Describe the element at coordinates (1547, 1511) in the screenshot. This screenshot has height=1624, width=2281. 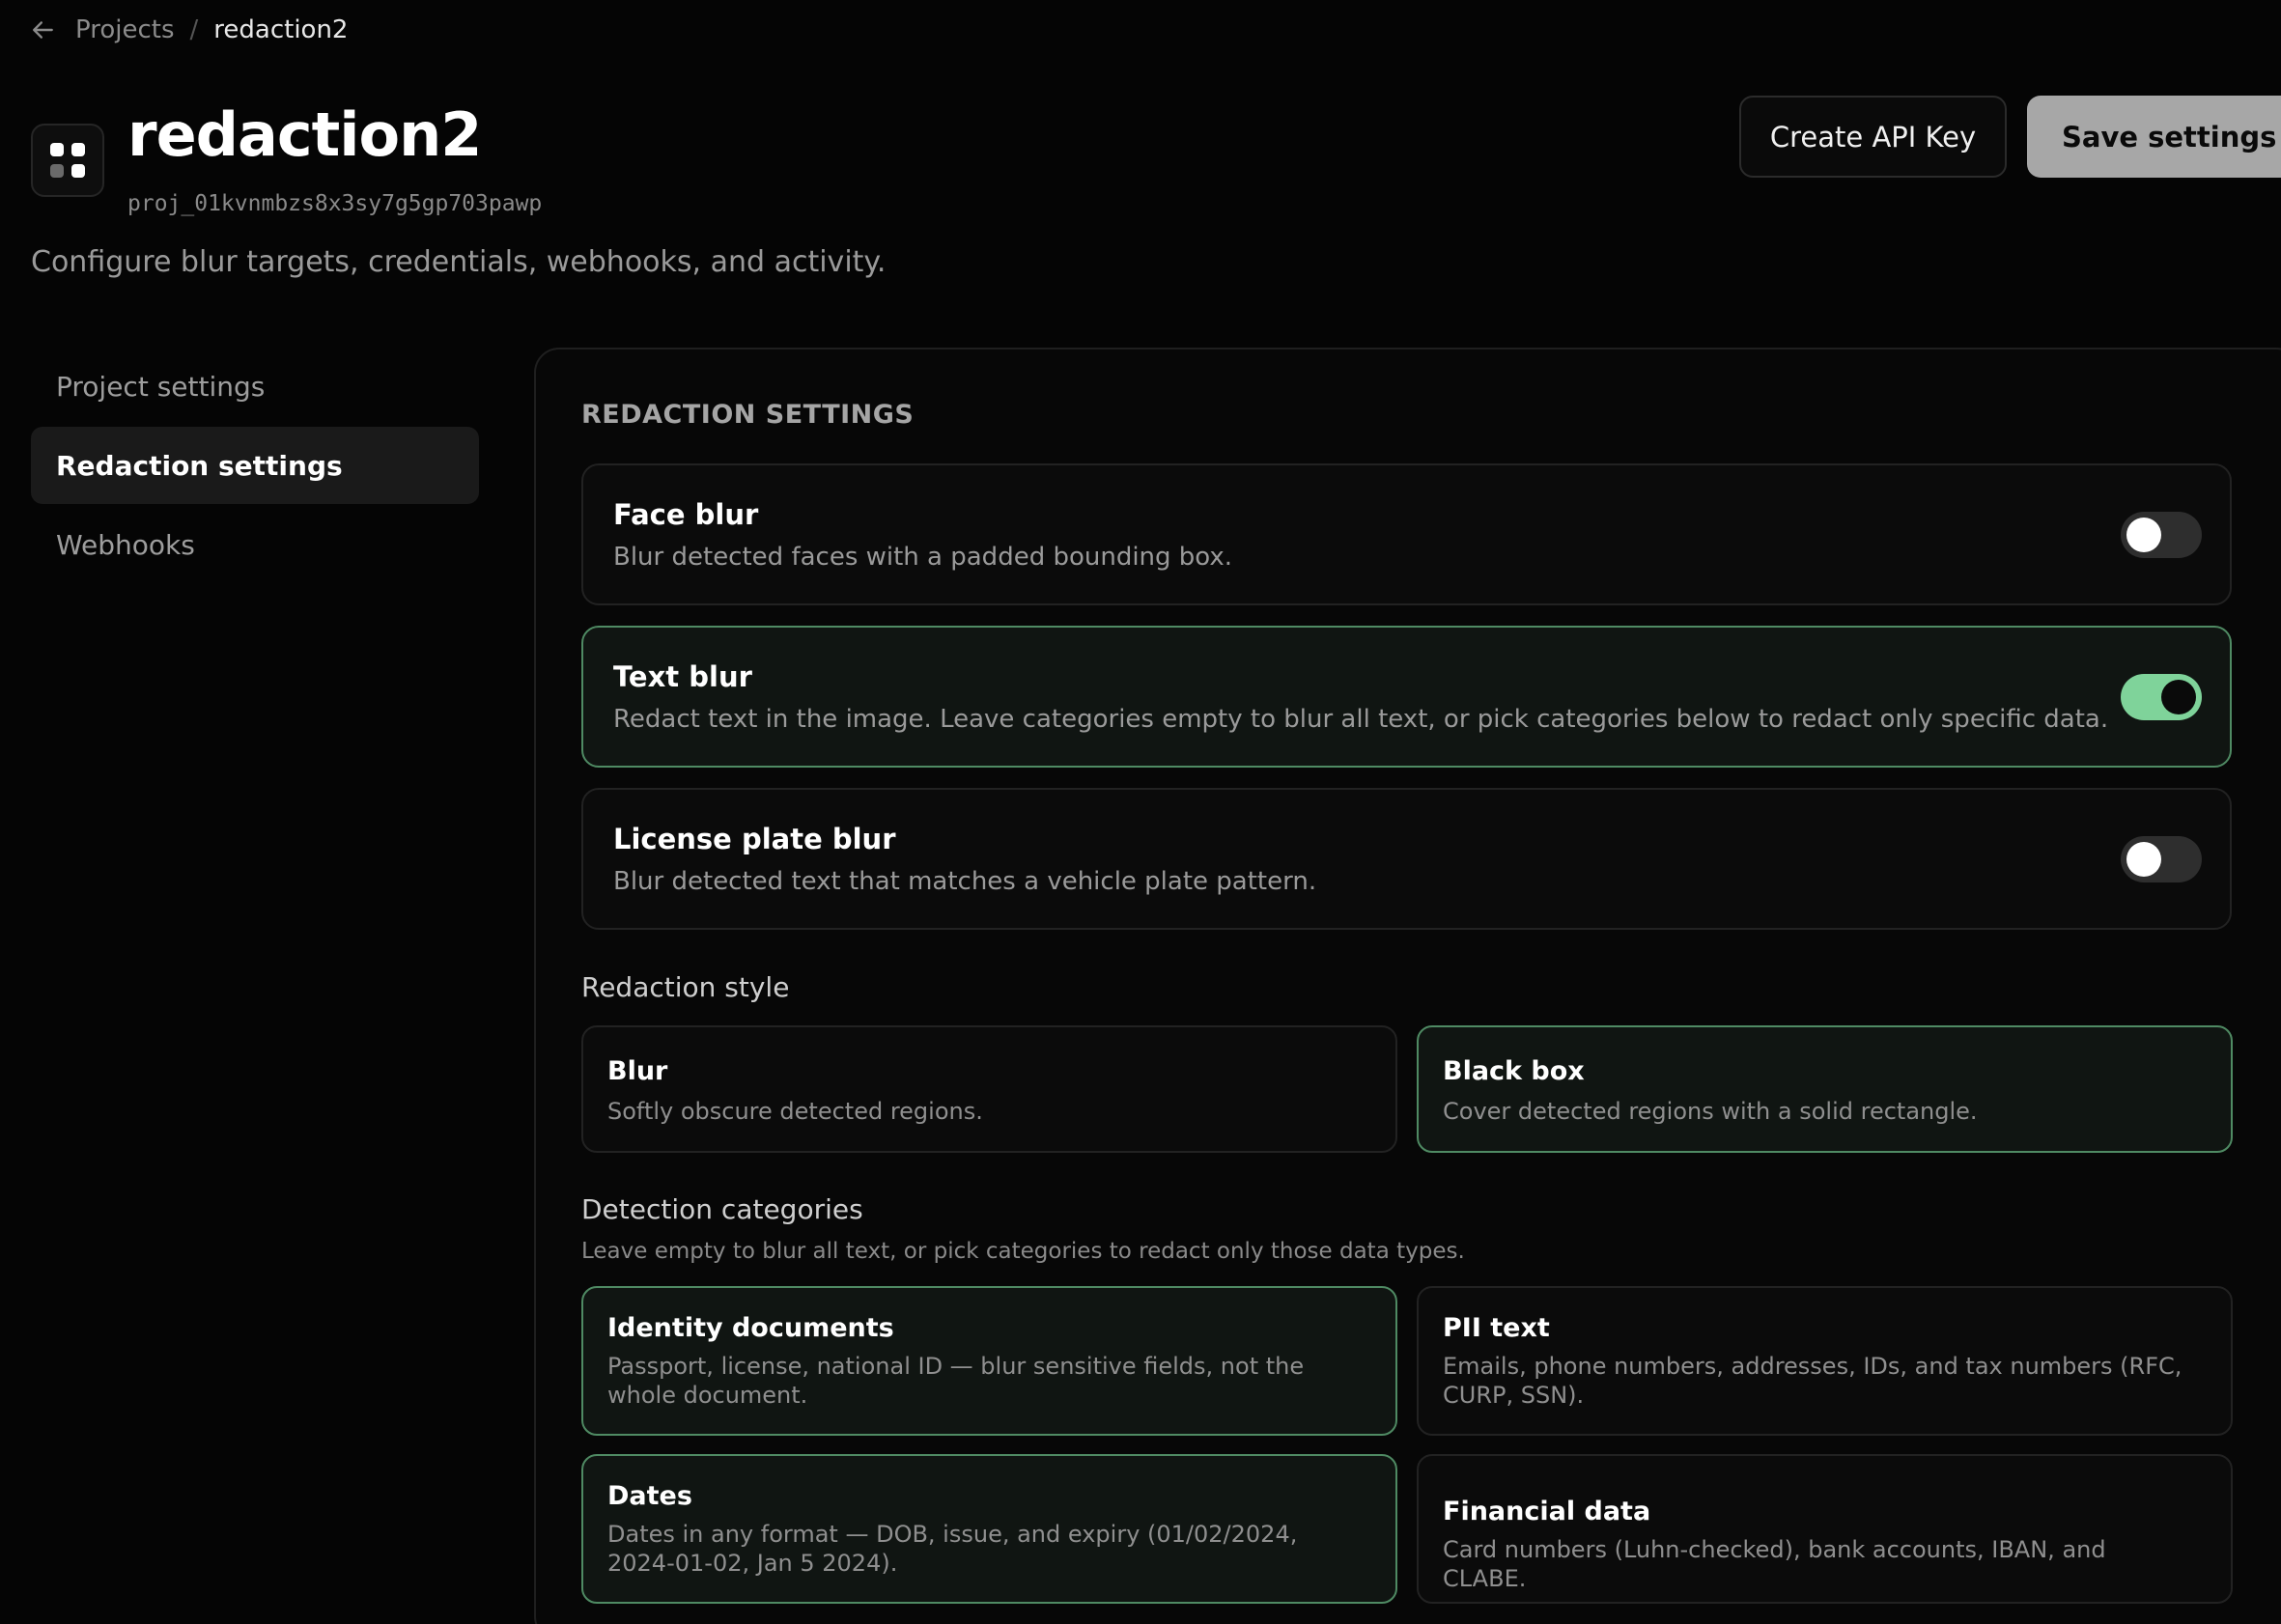
I see `category-title: Financial data` at that location.